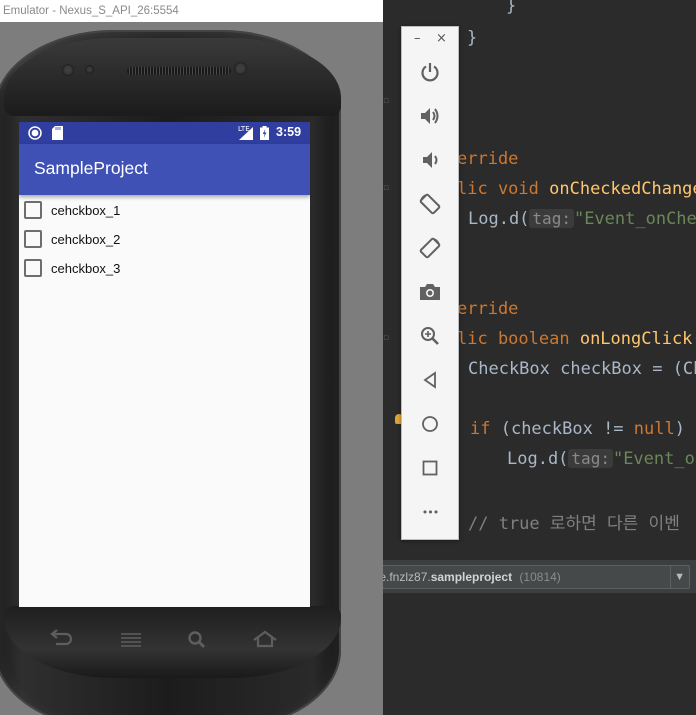 Image resolution: width=696 pixels, height=715 pixels. What do you see at coordinates (246, 135) in the screenshot?
I see `signal-icon` at bounding box center [246, 135].